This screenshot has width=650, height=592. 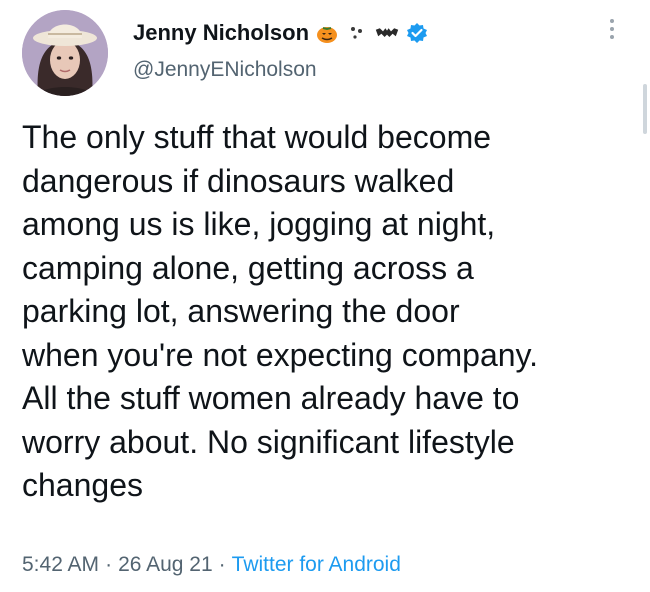 I want to click on tweet-source-link: Twitter for Android, so click(x=316, y=565).